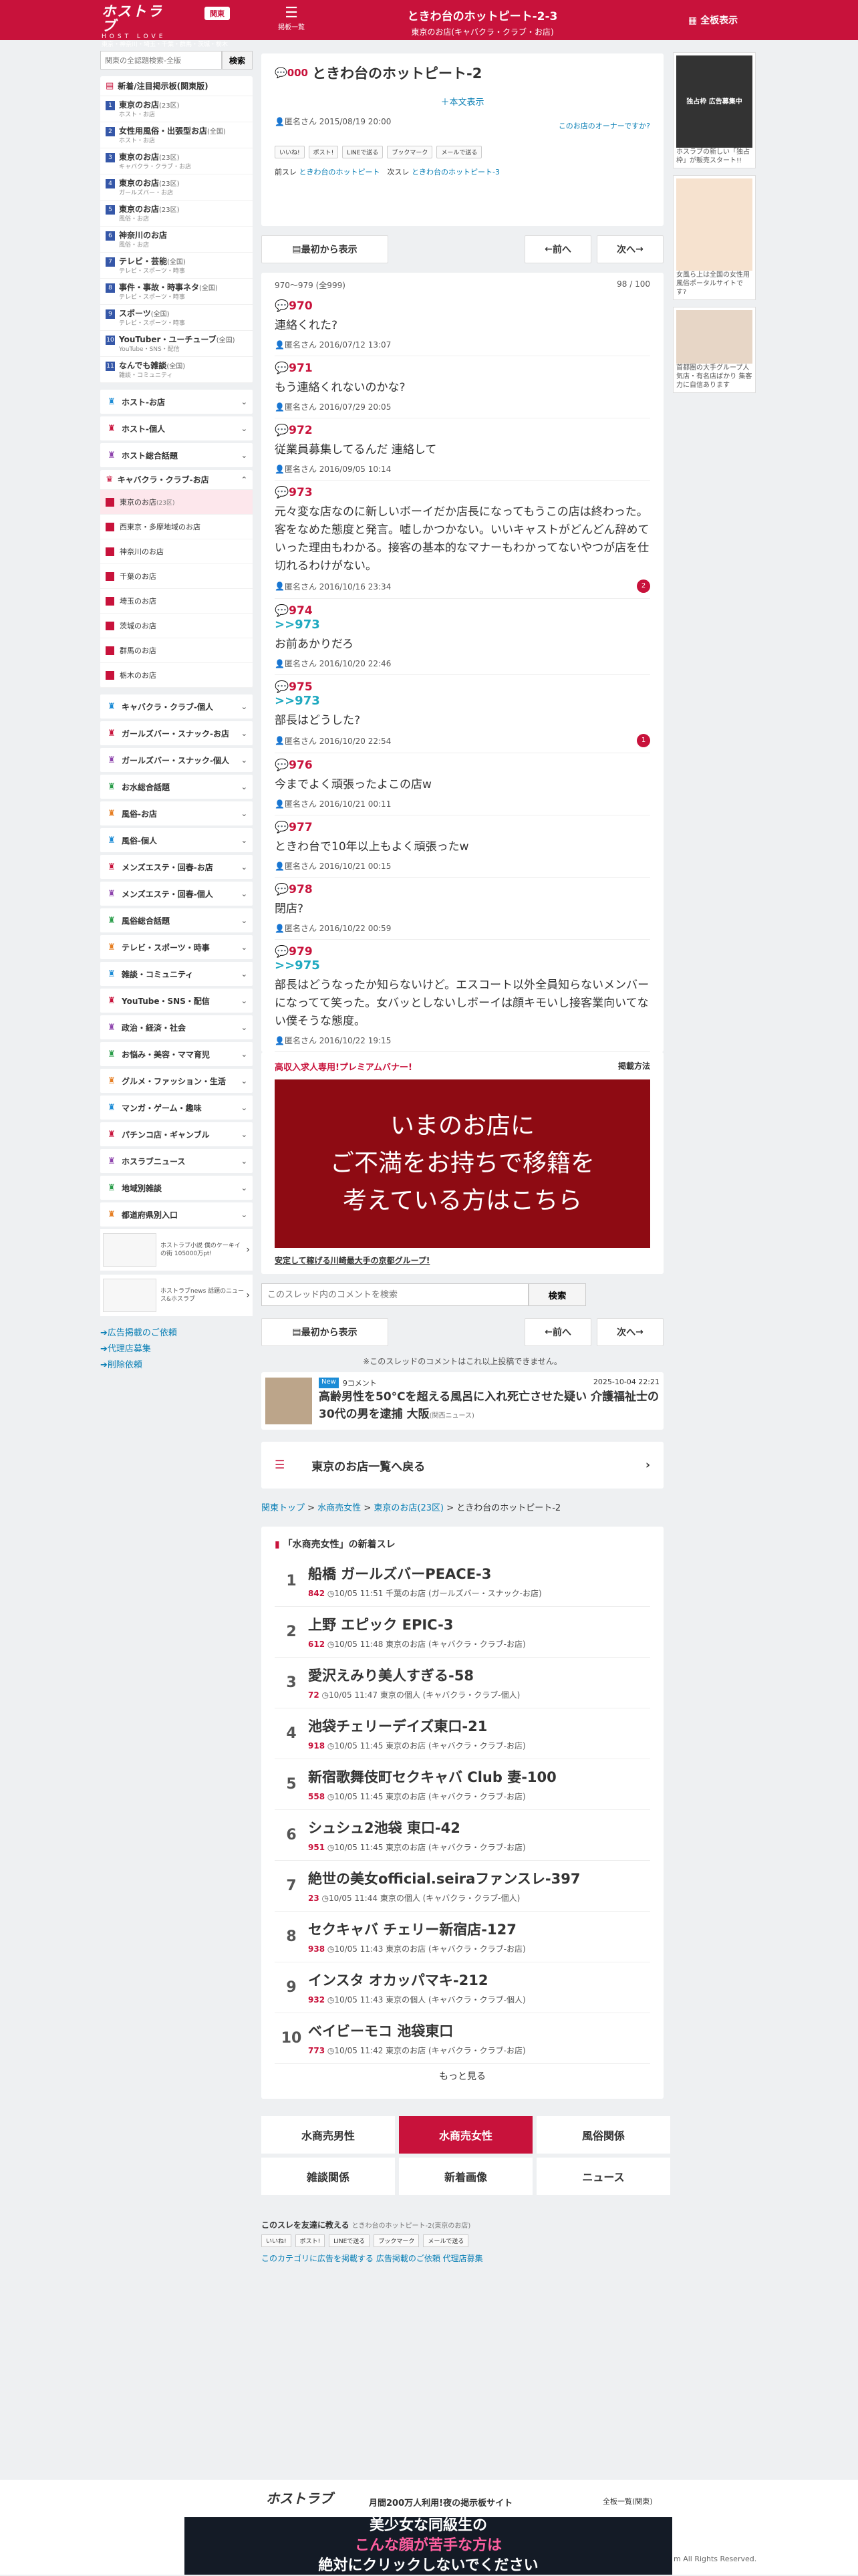 The image size is (858, 2576). I want to click on sidebar-category: ♜ 都道府県別入口 ⌄, so click(177, 1214).